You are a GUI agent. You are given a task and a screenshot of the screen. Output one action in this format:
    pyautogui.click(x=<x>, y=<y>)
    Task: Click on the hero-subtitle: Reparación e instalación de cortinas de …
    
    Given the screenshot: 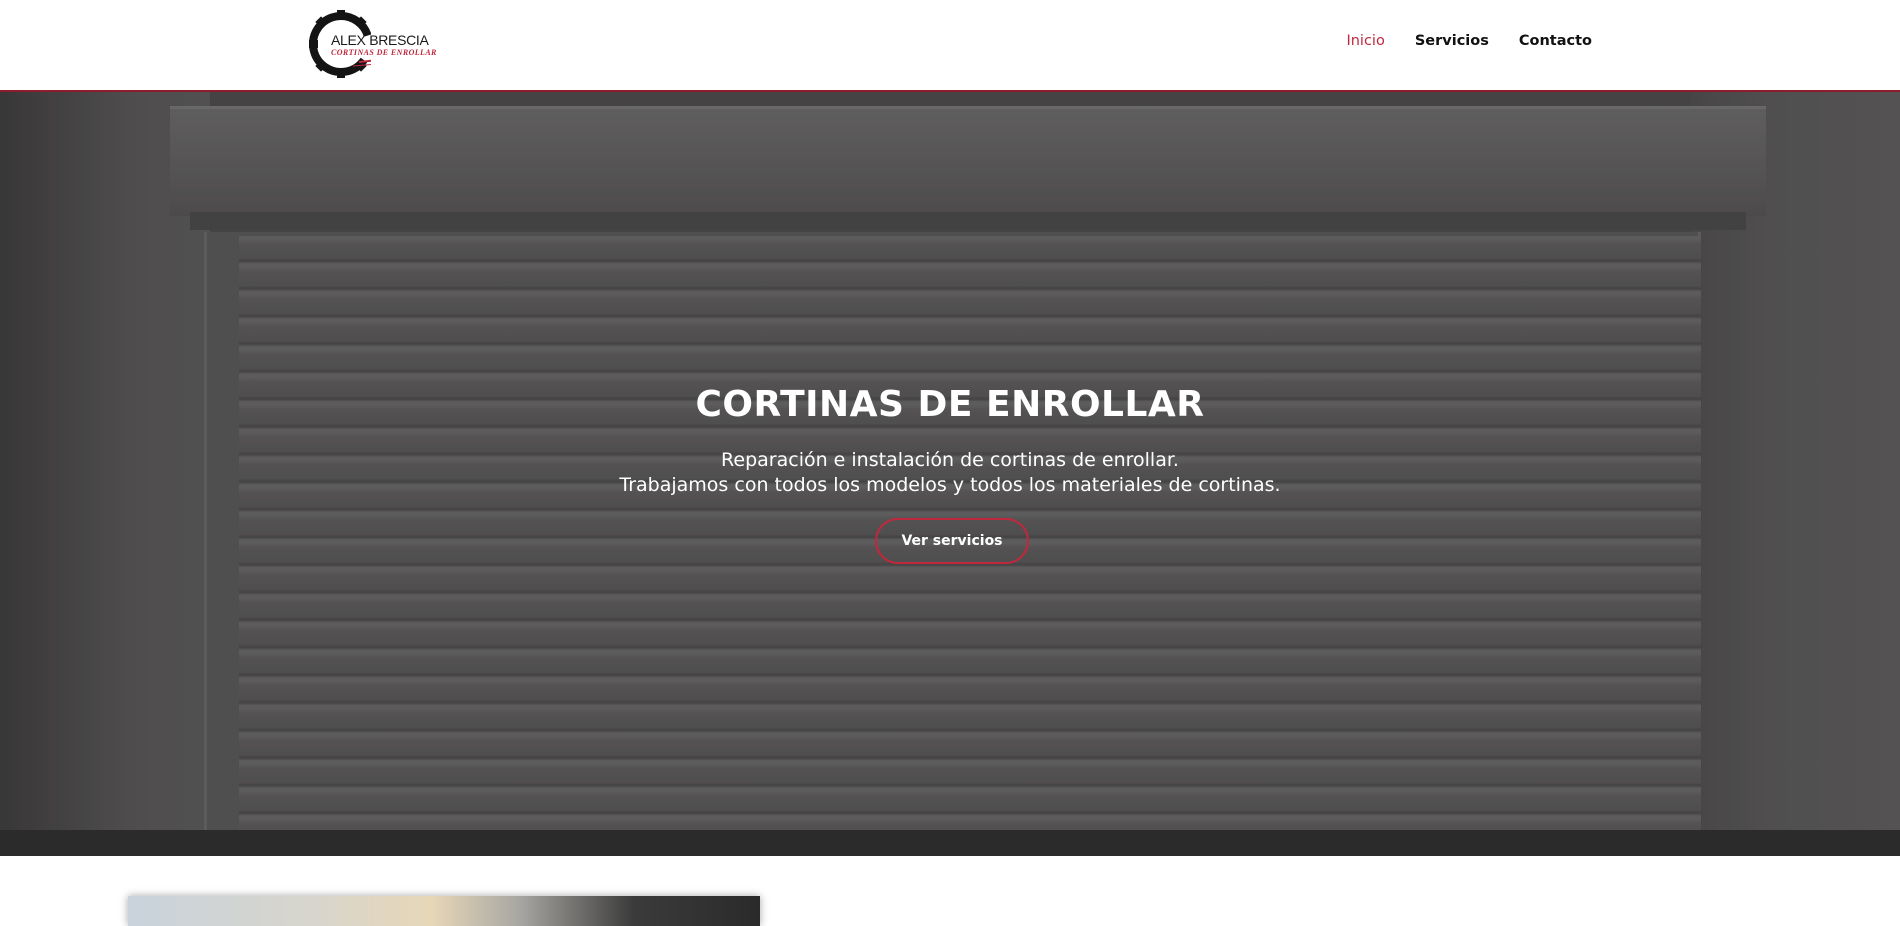 What is the action you would take?
    pyautogui.click(x=950, y=473)
    